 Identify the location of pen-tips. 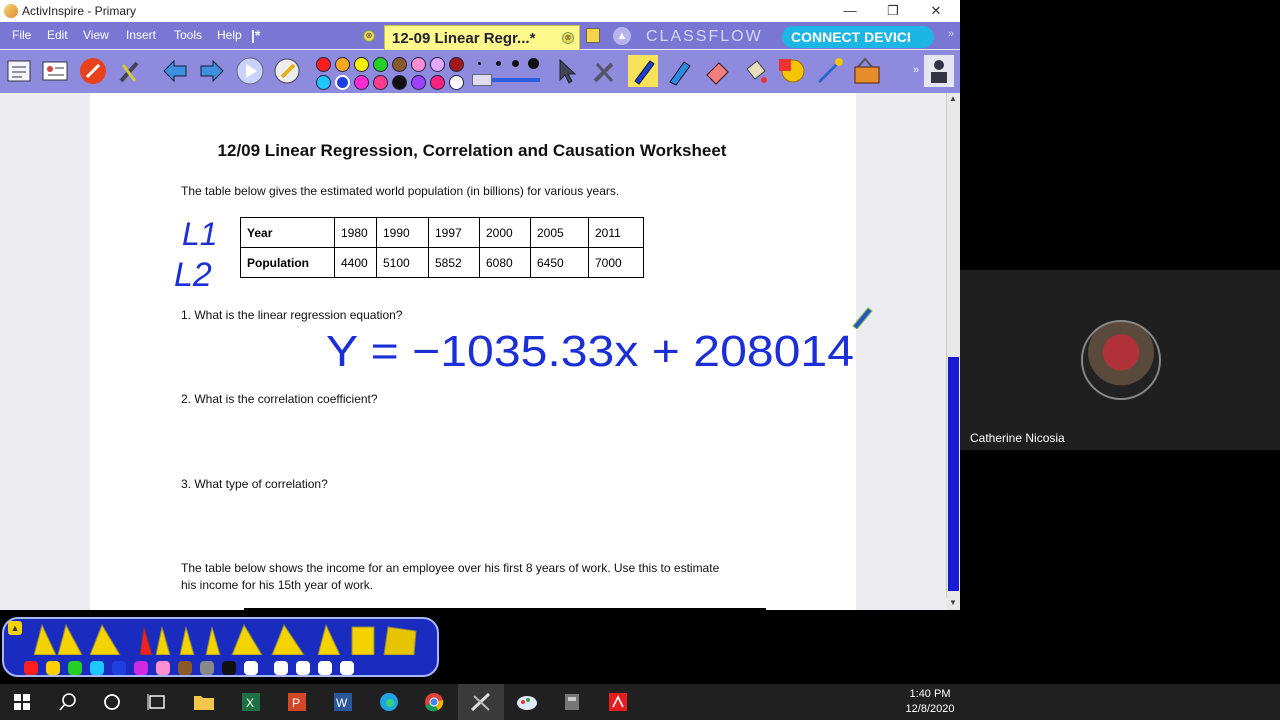
(225, 639).